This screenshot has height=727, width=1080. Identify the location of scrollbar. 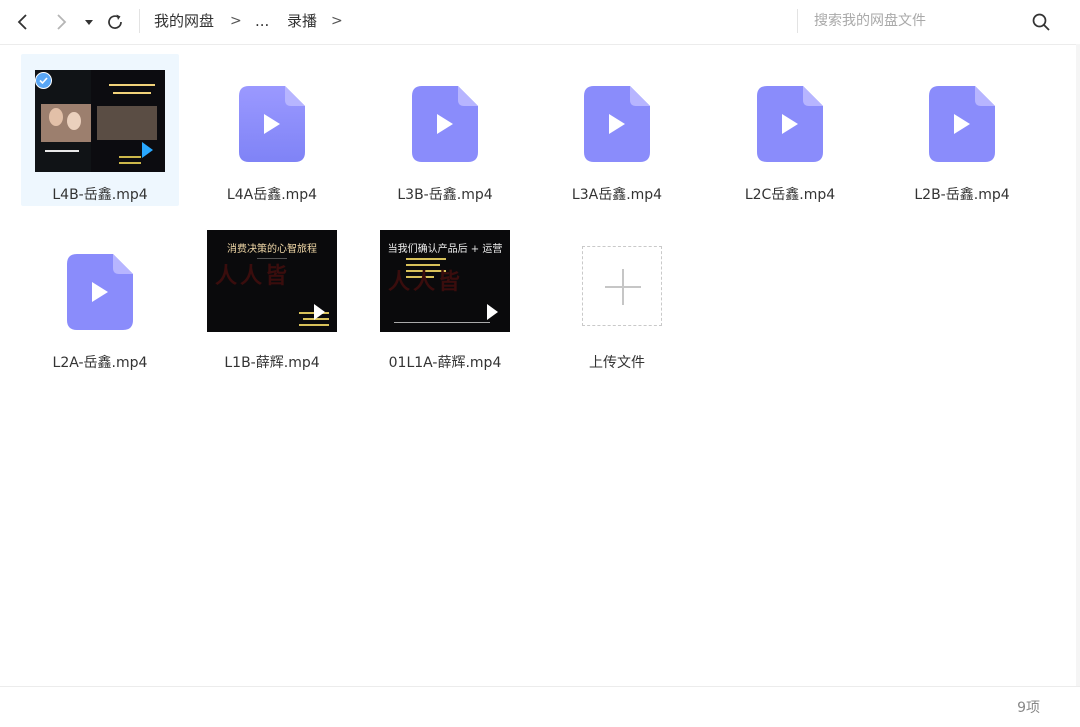
(1078, 365).